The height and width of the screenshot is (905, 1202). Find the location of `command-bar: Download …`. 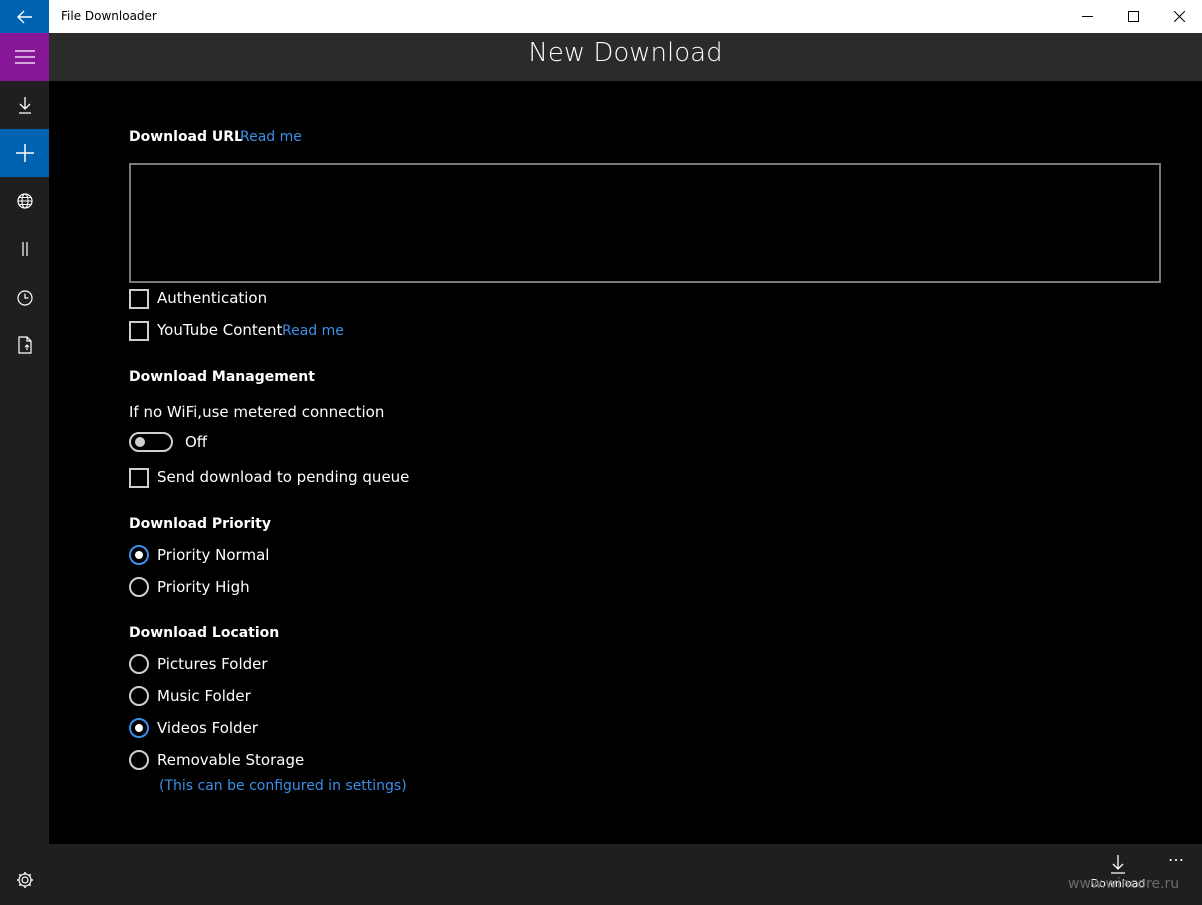

command-bar: Download … is located at coordinates (625, 874).